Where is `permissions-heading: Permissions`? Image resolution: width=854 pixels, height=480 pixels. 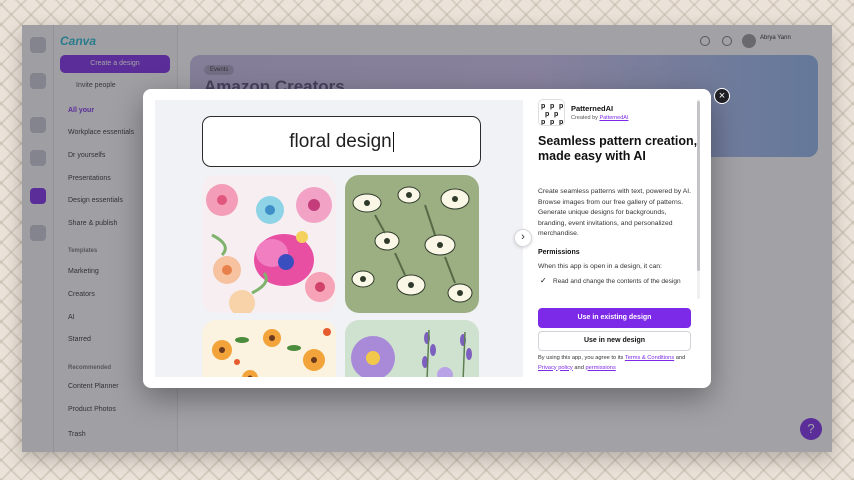 permissions-heading: Permissions is located at coordinates (559, 252).